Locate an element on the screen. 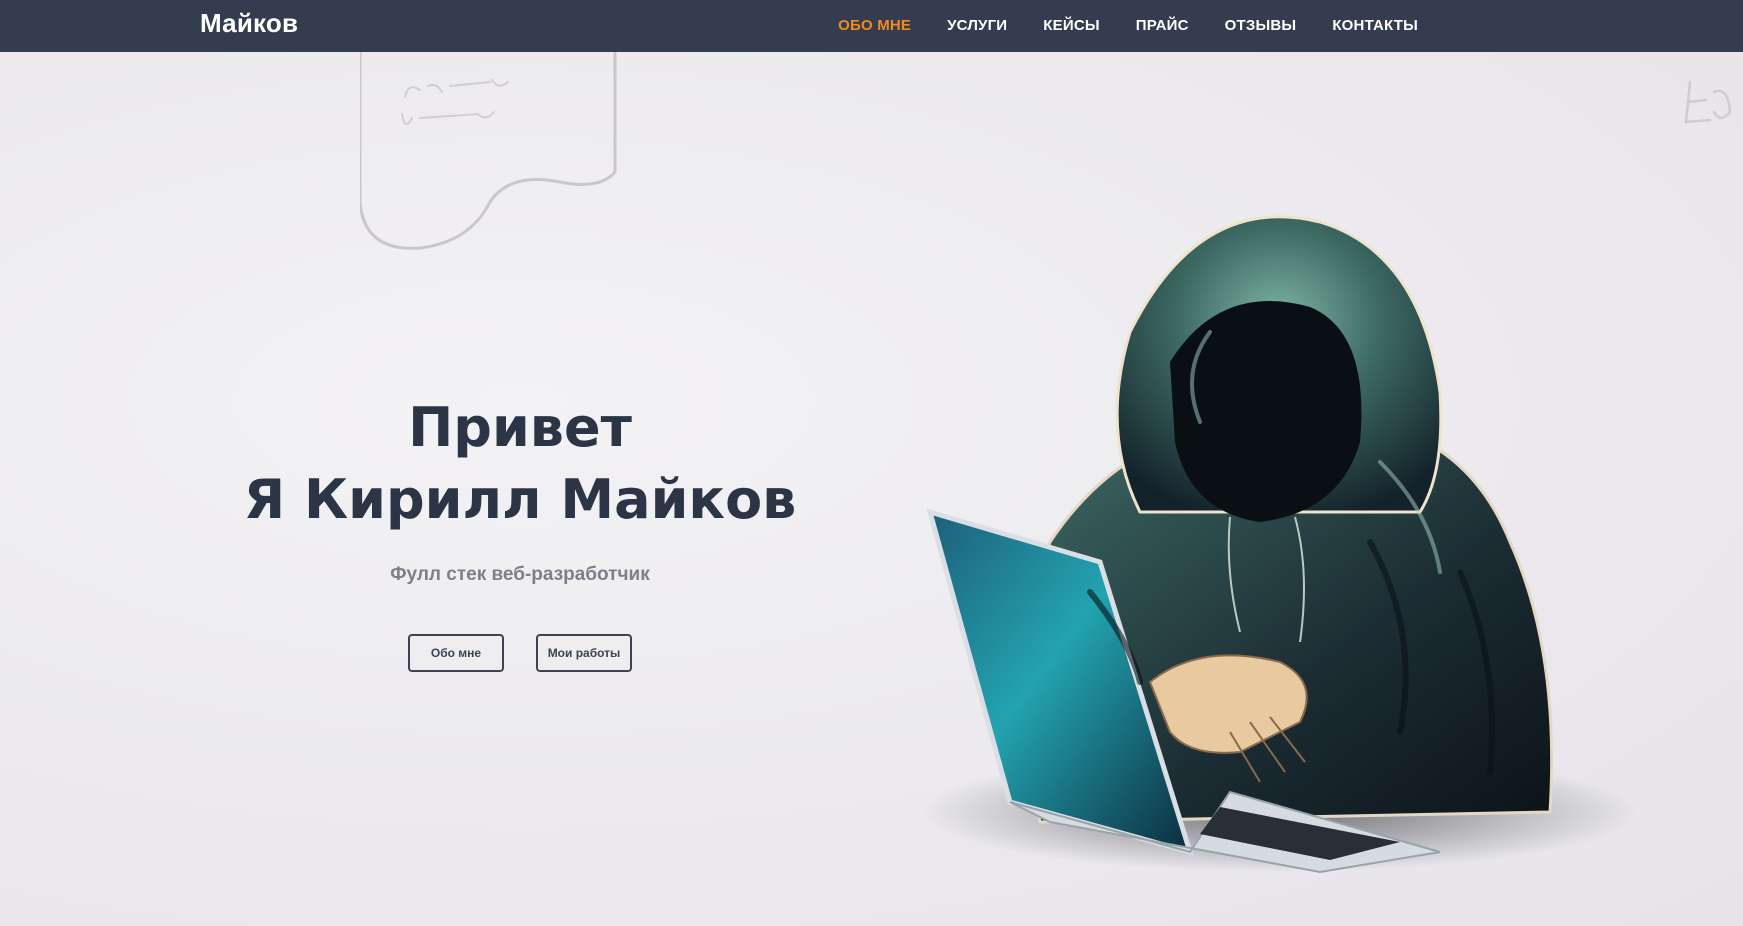  about-me-button: Обо мне is located at coordinates (456, 653).